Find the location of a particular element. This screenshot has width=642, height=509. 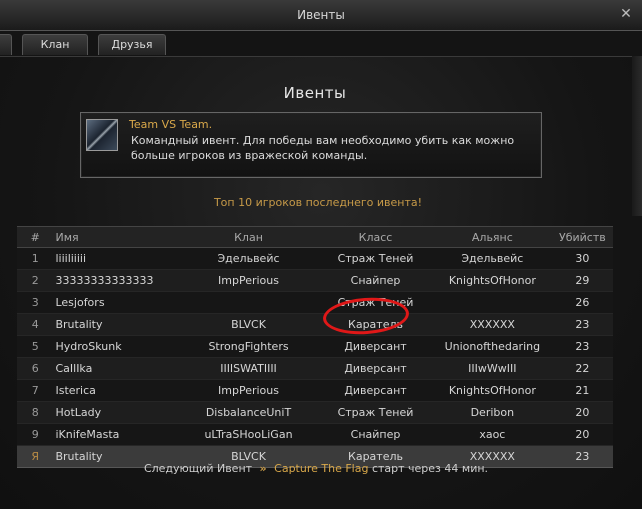

cell-clan: Эдельвейс is located at coordinates (248, 258).